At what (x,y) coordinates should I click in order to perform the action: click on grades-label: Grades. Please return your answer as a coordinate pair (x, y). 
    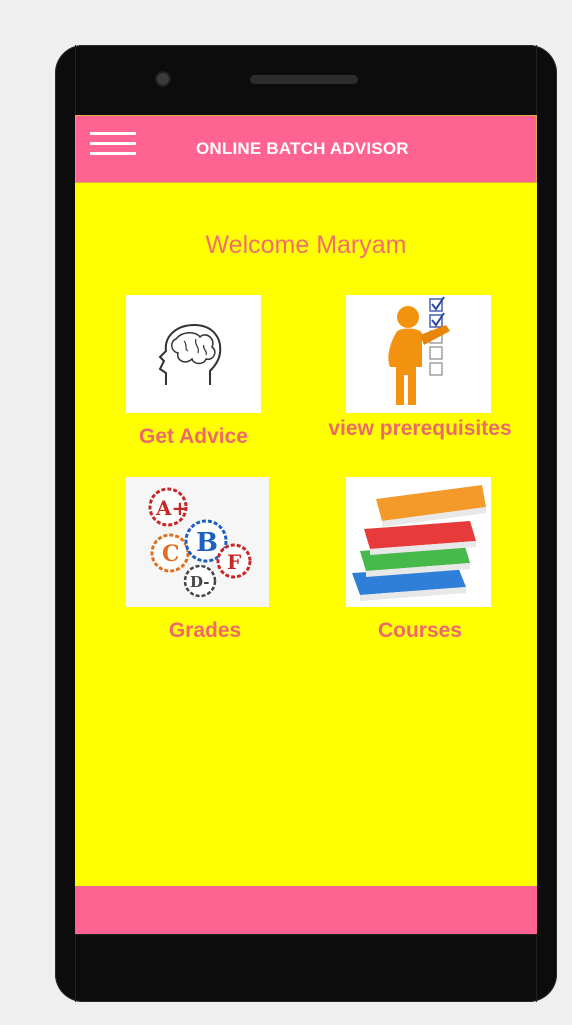
    Looking at the image, I should click on (205, 630).